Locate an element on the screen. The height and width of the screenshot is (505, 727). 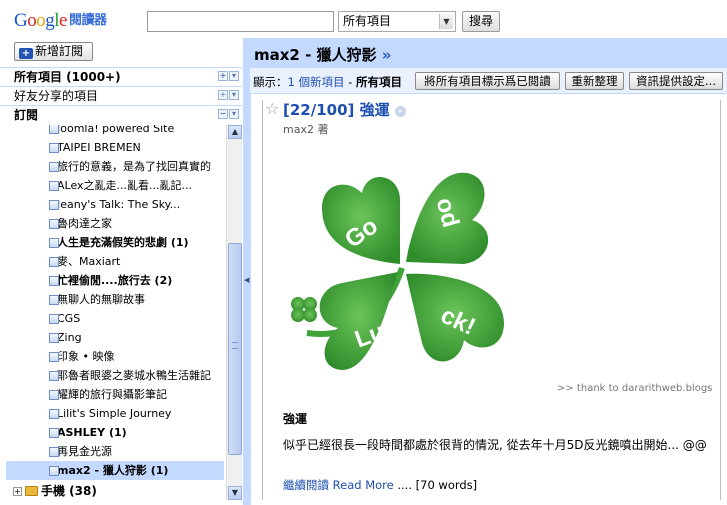
list-item: Zing is located at coordinates (115, 337).